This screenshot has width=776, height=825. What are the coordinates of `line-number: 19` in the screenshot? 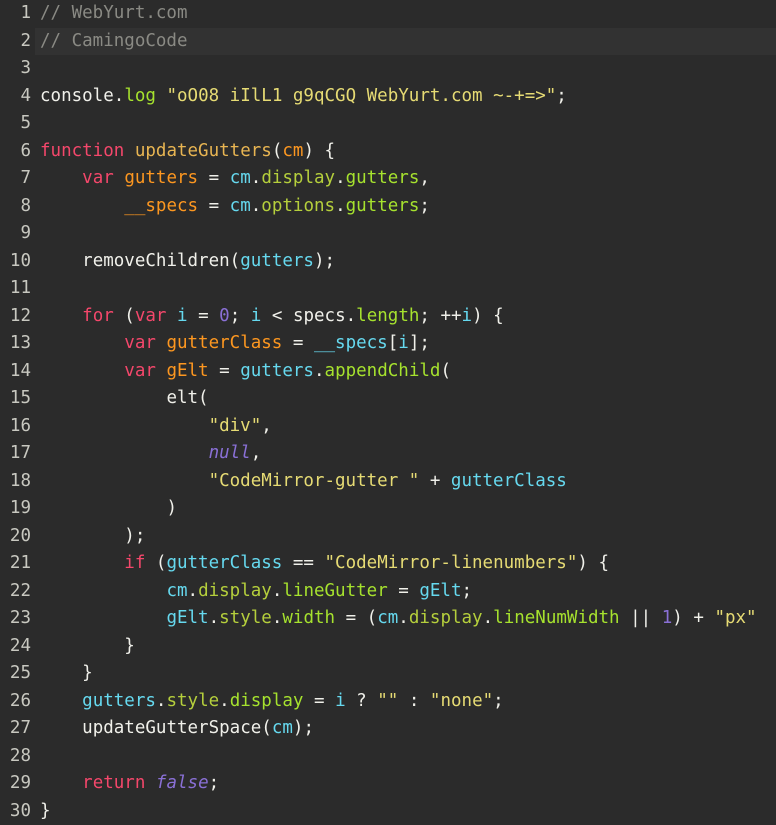 It's located at (20, 508).